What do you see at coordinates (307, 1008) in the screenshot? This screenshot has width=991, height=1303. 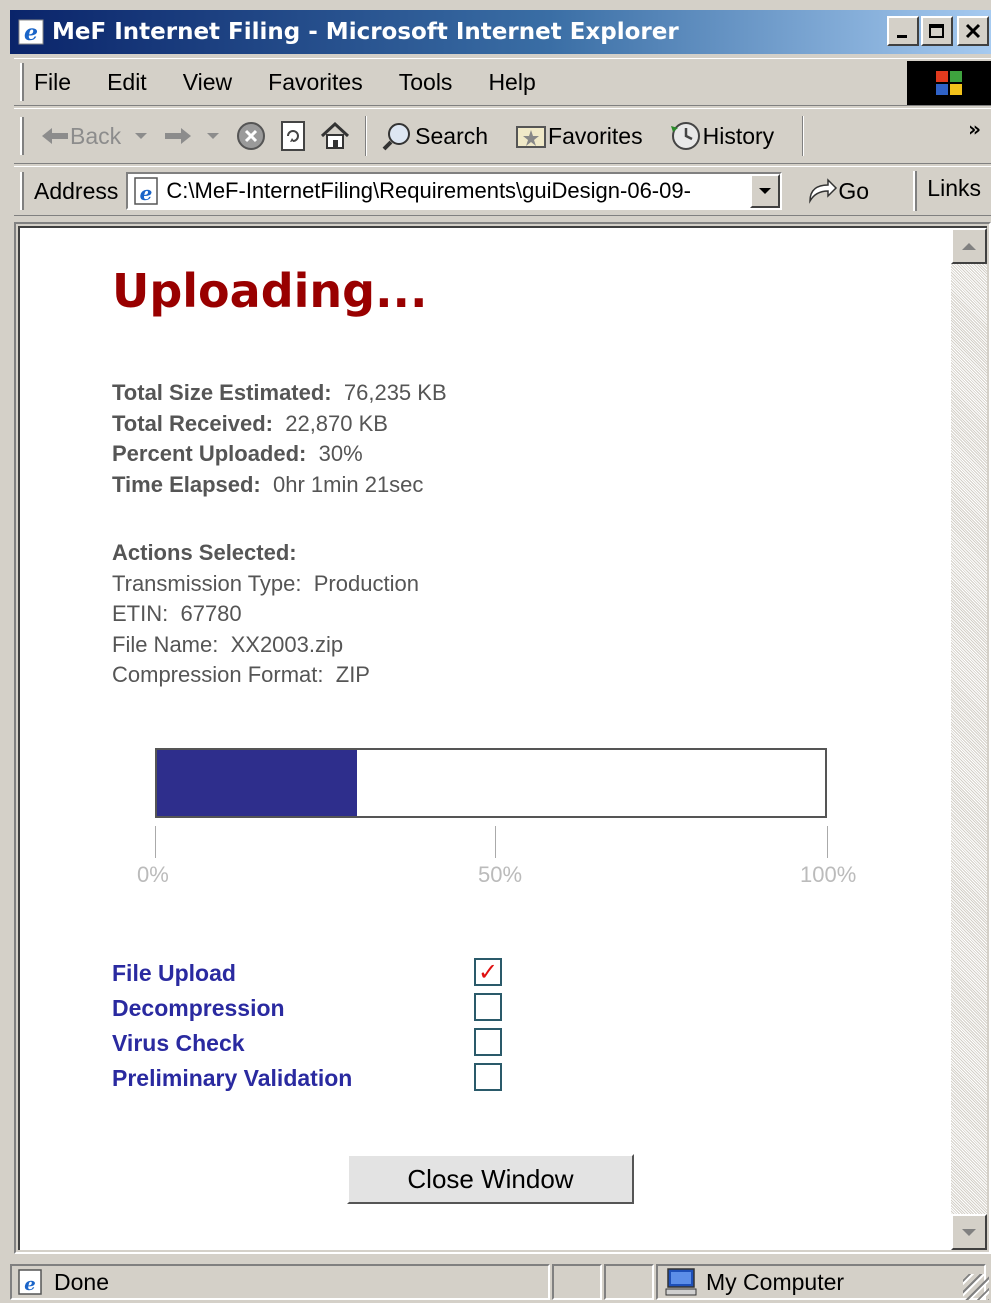 I see `step-decompression: Decompression` at bounding box center [307, 1008].